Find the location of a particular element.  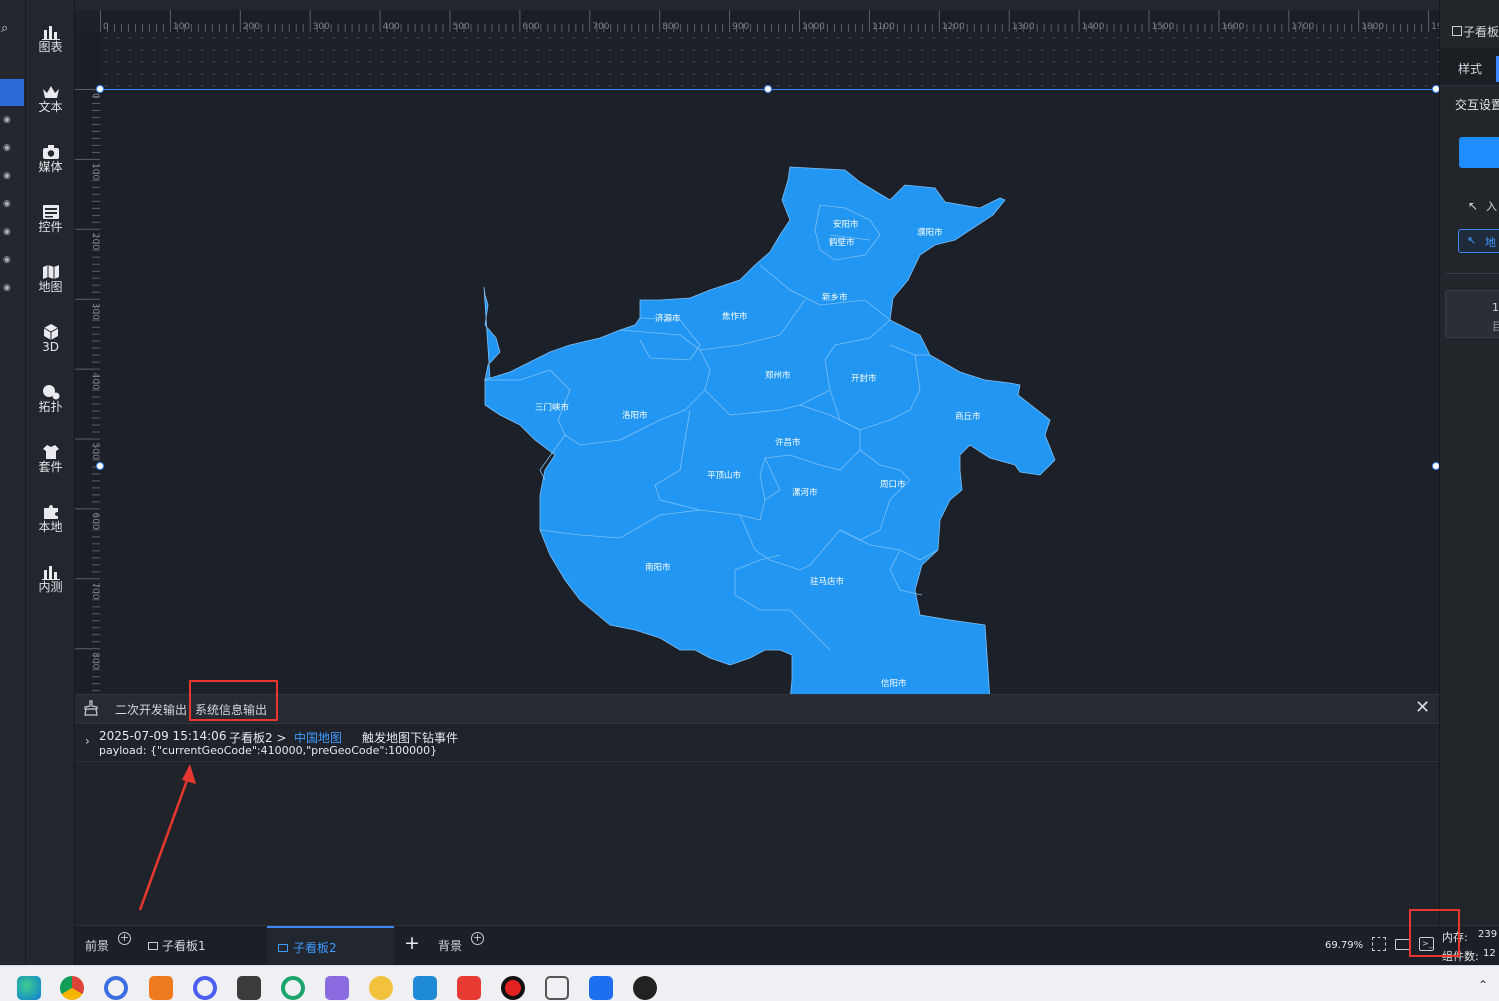

add-foreground-icon: + is located at coordinates (124, 938).